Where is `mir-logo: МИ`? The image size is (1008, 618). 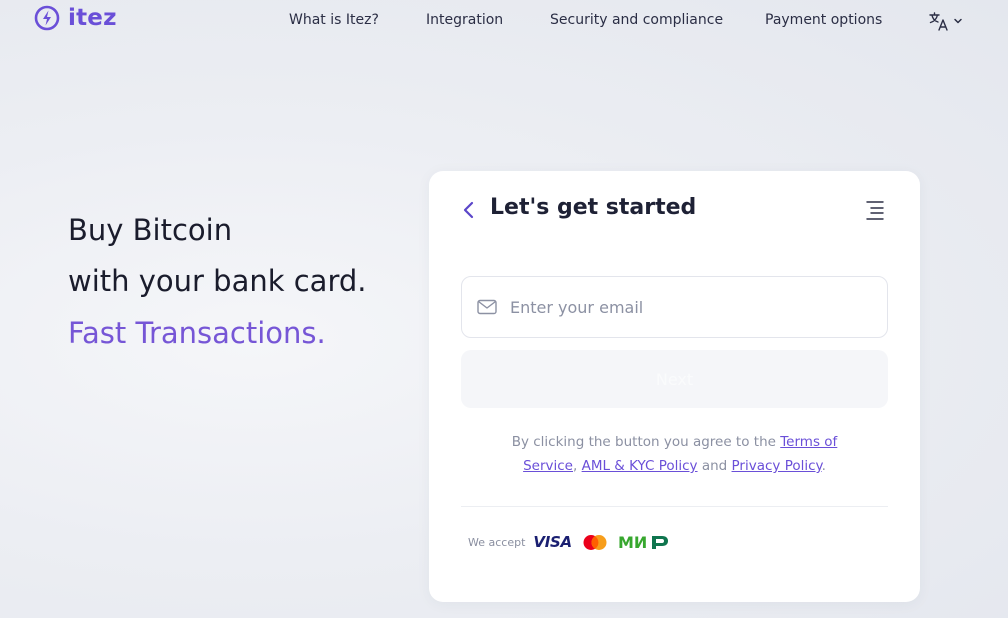
mir-logo: МИ is located at coordinates (643, 542).